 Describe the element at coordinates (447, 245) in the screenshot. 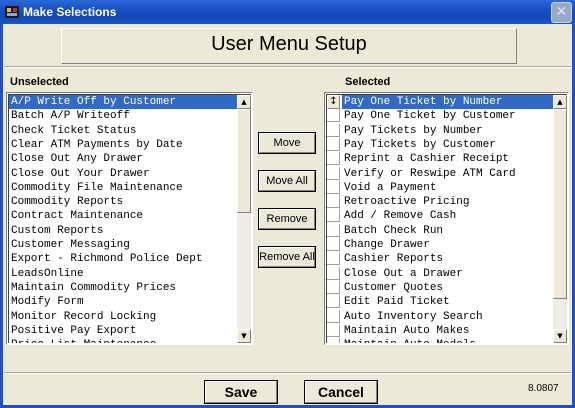

I see `list-item: Change Drawer` at that location.